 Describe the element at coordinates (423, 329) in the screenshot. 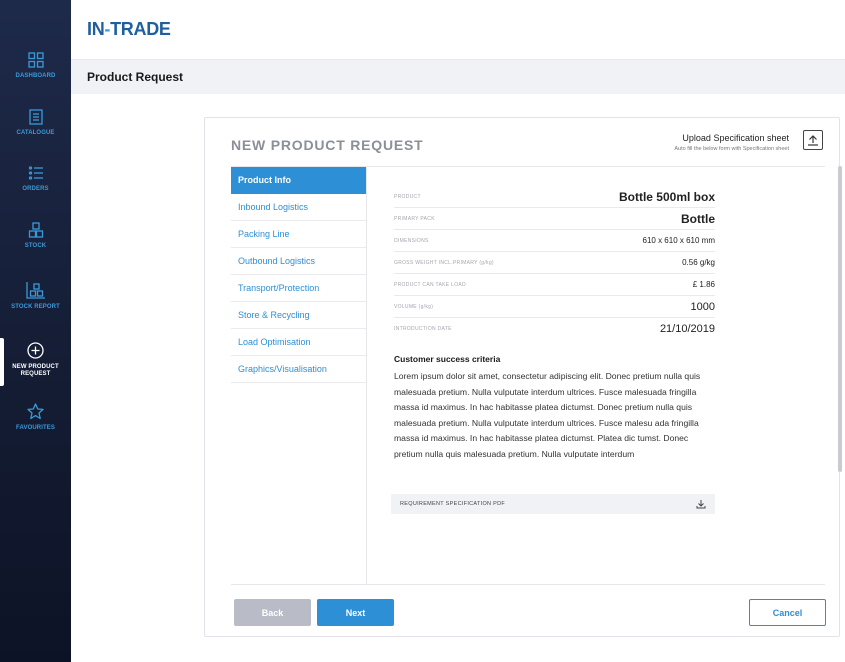

I see `detail-label: INTRODUCTION DATE` at that location.